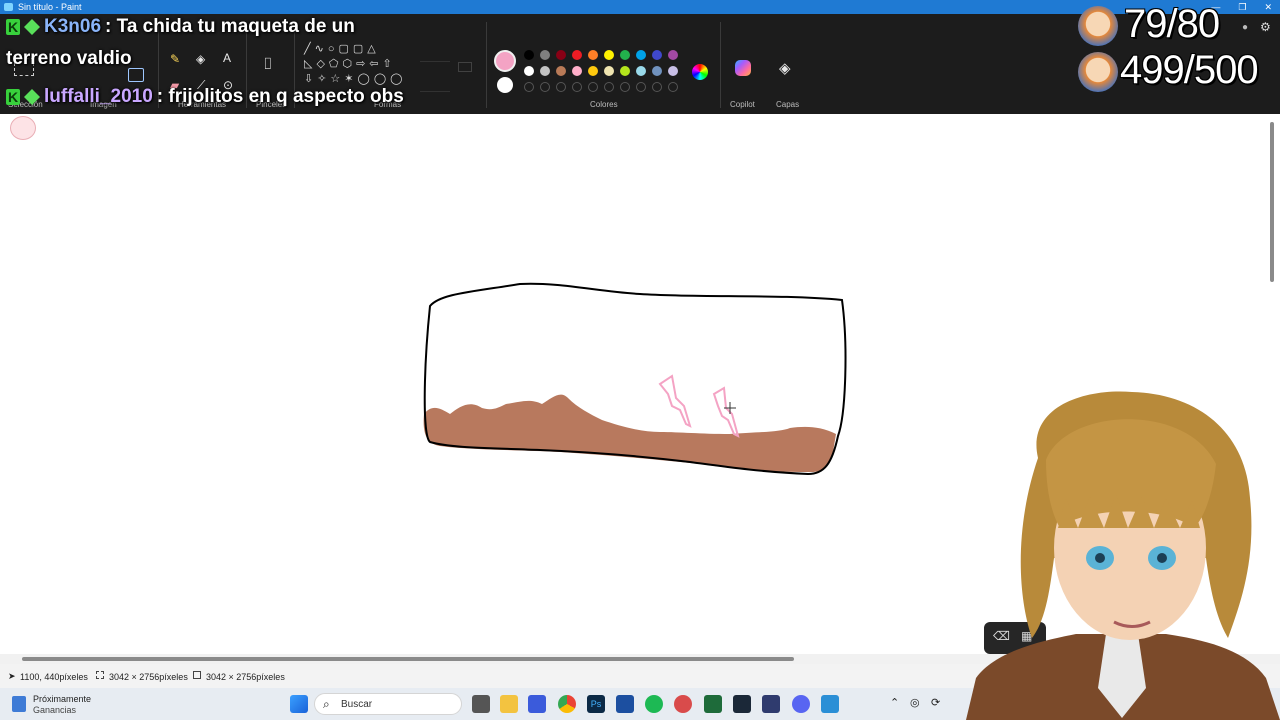 The image size is (1280, 720). Describe the element at coordinates (73, 26) in the screenshot. I see `chat-username: K3n06` at that location.